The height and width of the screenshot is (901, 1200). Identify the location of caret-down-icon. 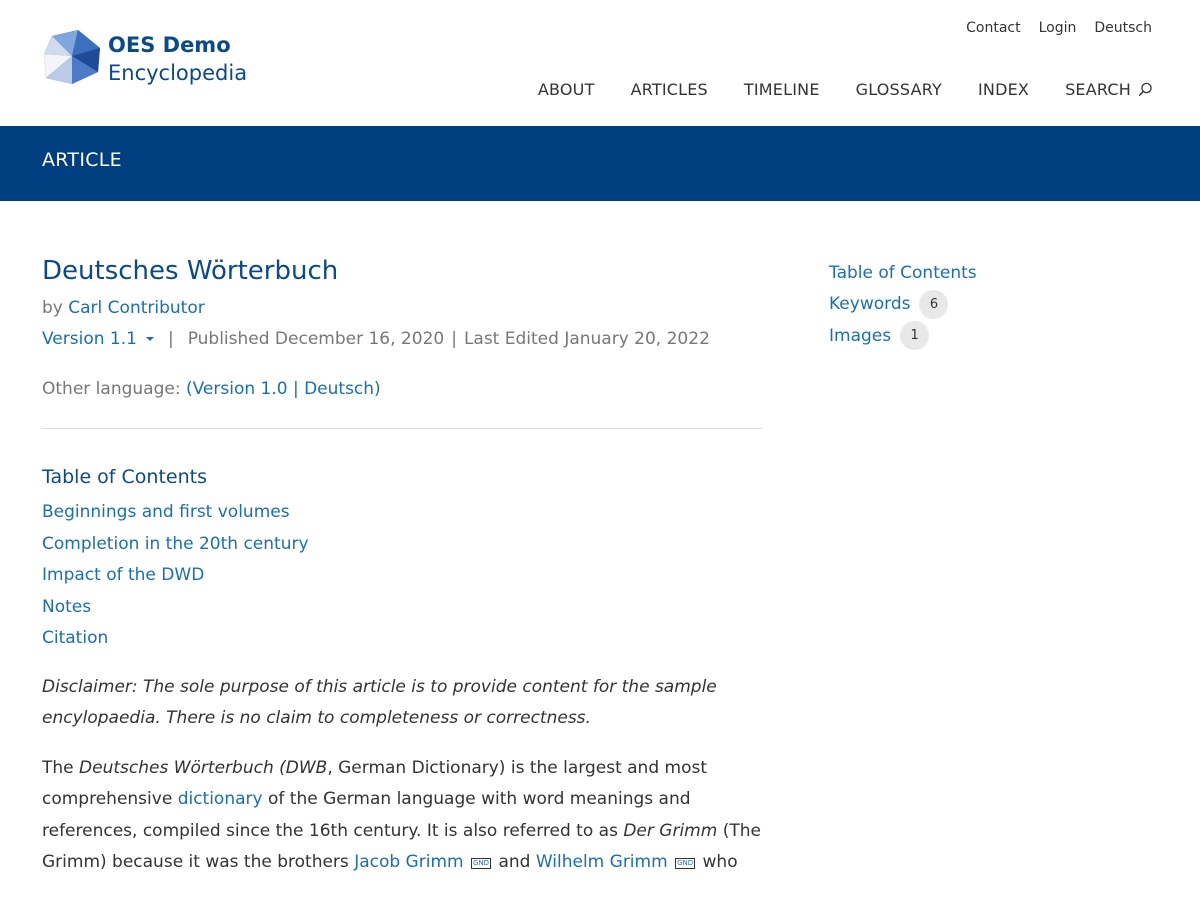
(149, 339).